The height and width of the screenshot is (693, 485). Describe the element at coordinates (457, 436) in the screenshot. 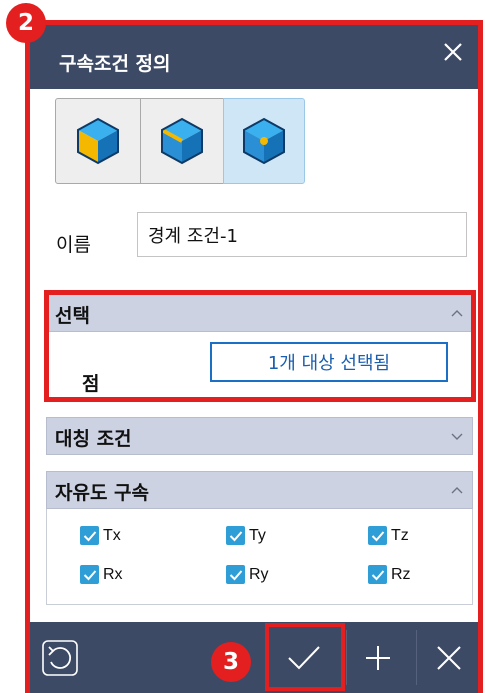

I see `chevron-down-icon` at that location.